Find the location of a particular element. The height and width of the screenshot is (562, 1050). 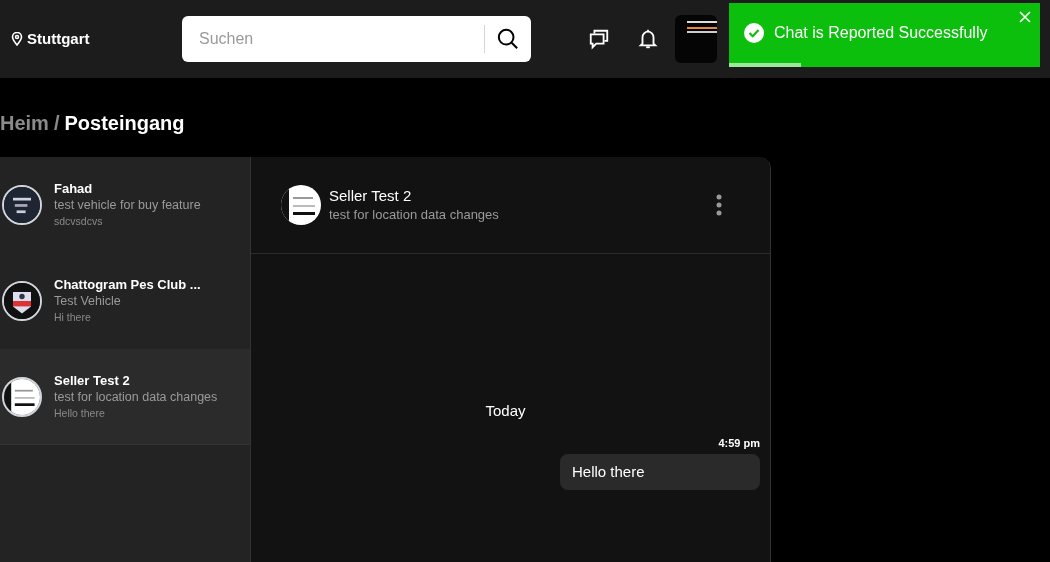

contact-name: Seller Test 2 is located at coordinates (92, 380).